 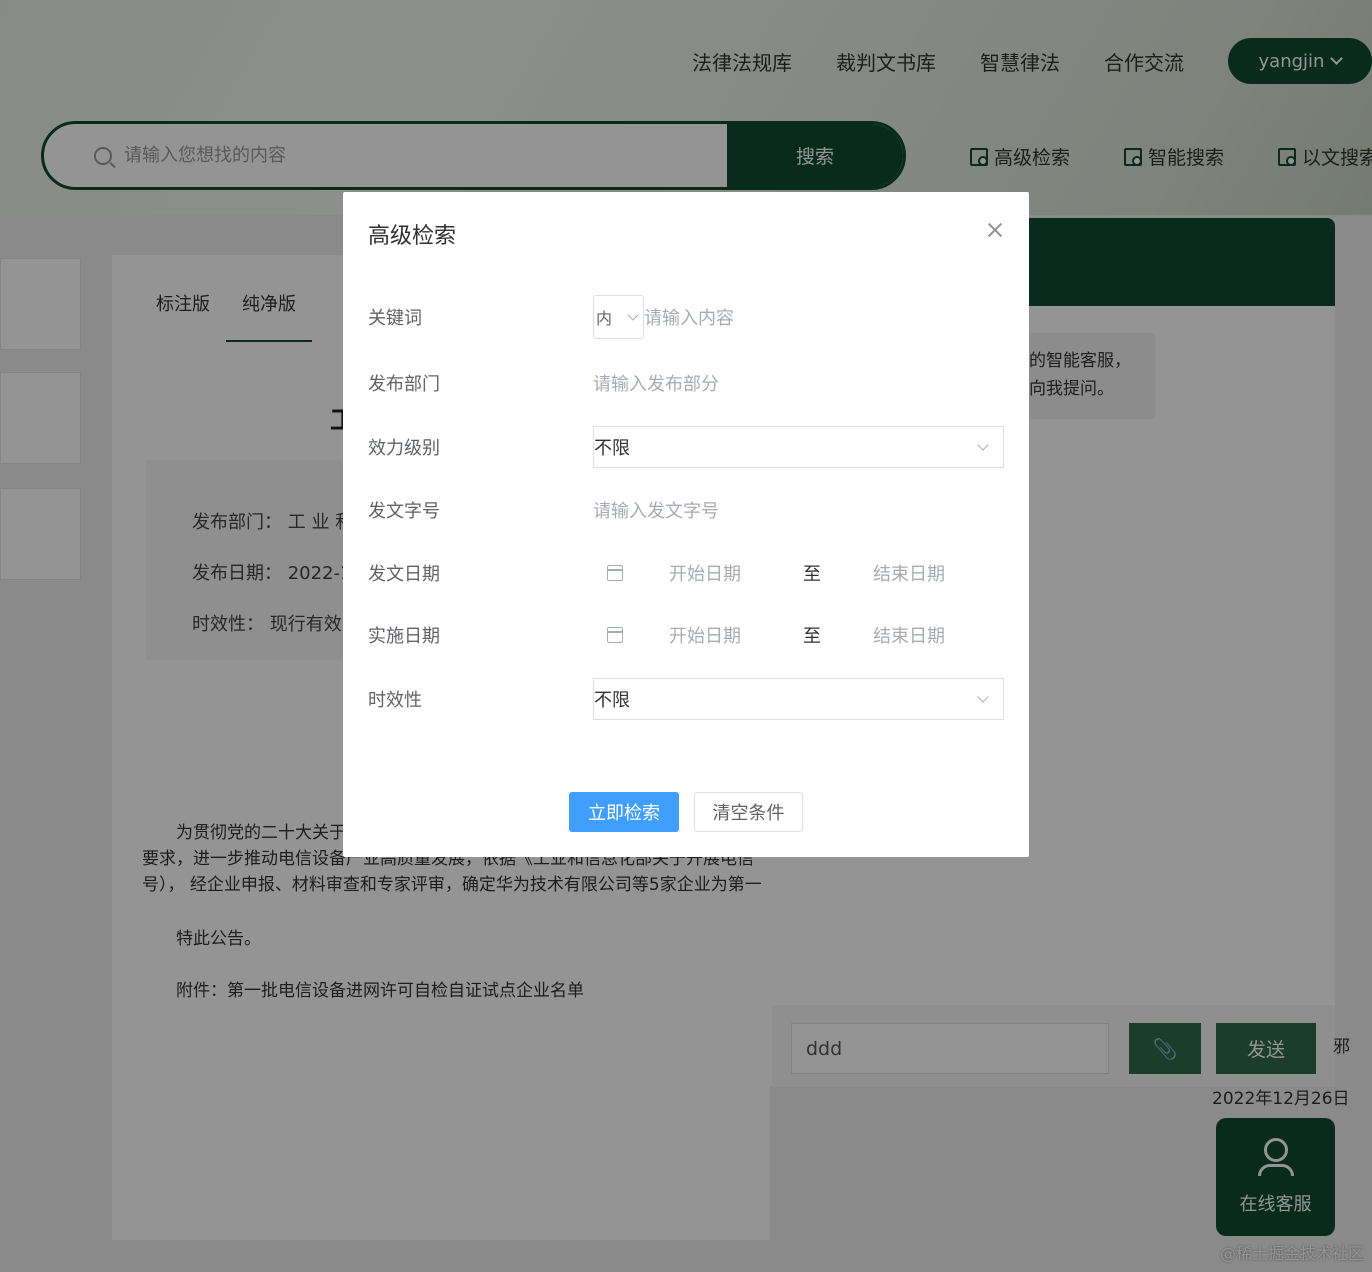 I want to click on close-icon, so click(x=995, y=230).